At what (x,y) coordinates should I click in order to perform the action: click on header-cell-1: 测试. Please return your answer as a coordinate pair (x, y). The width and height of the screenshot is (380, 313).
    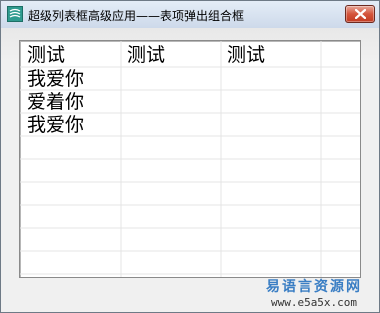
    Looking at the image, I should click on (46, 55).